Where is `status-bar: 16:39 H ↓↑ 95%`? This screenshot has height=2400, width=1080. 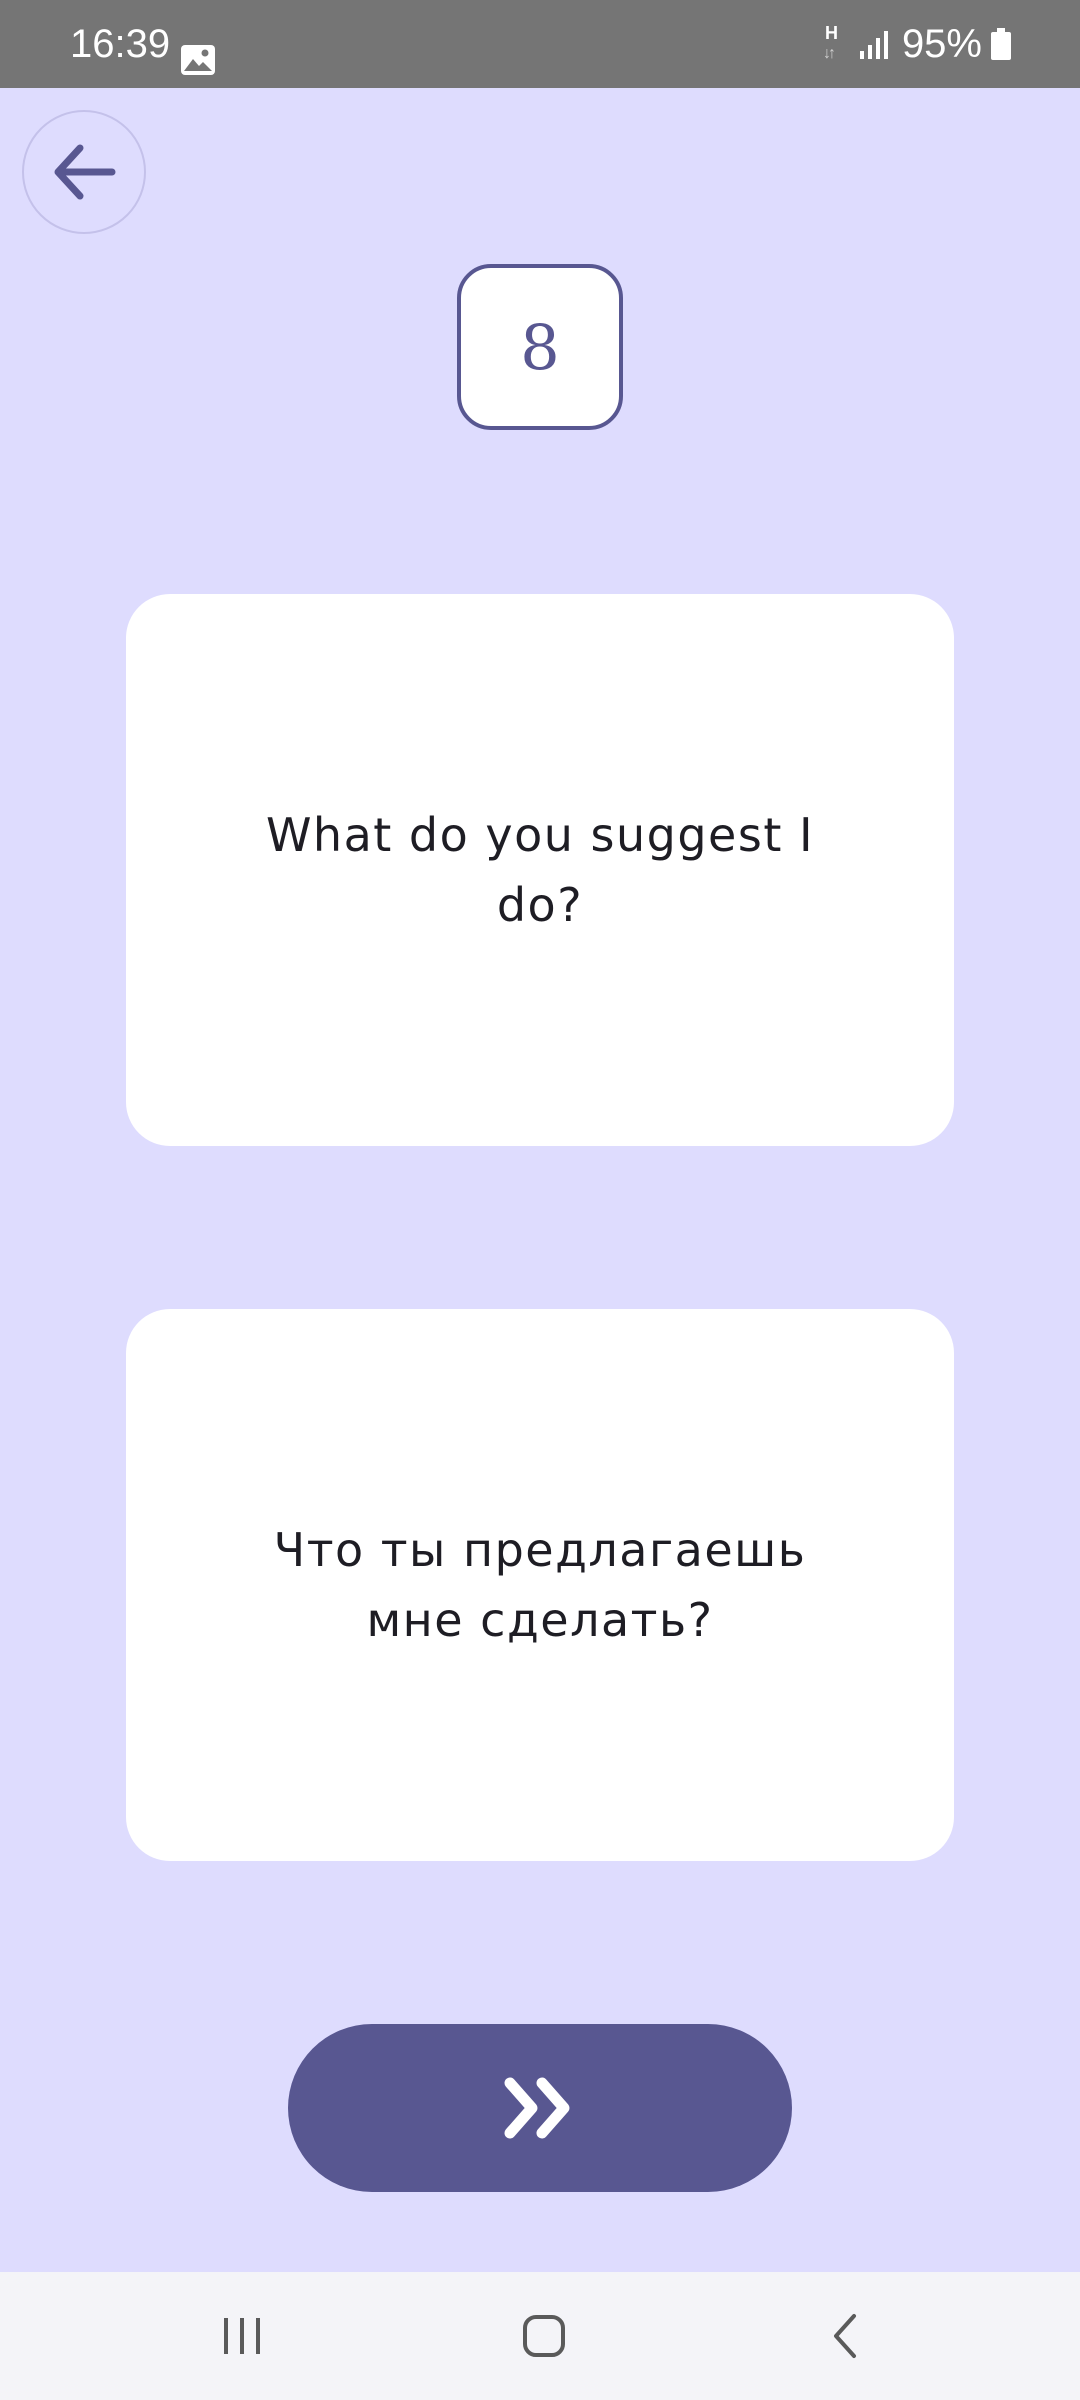 status-bar: 16:39 H ↓↑ 95% is located at coordinates (540, 44).